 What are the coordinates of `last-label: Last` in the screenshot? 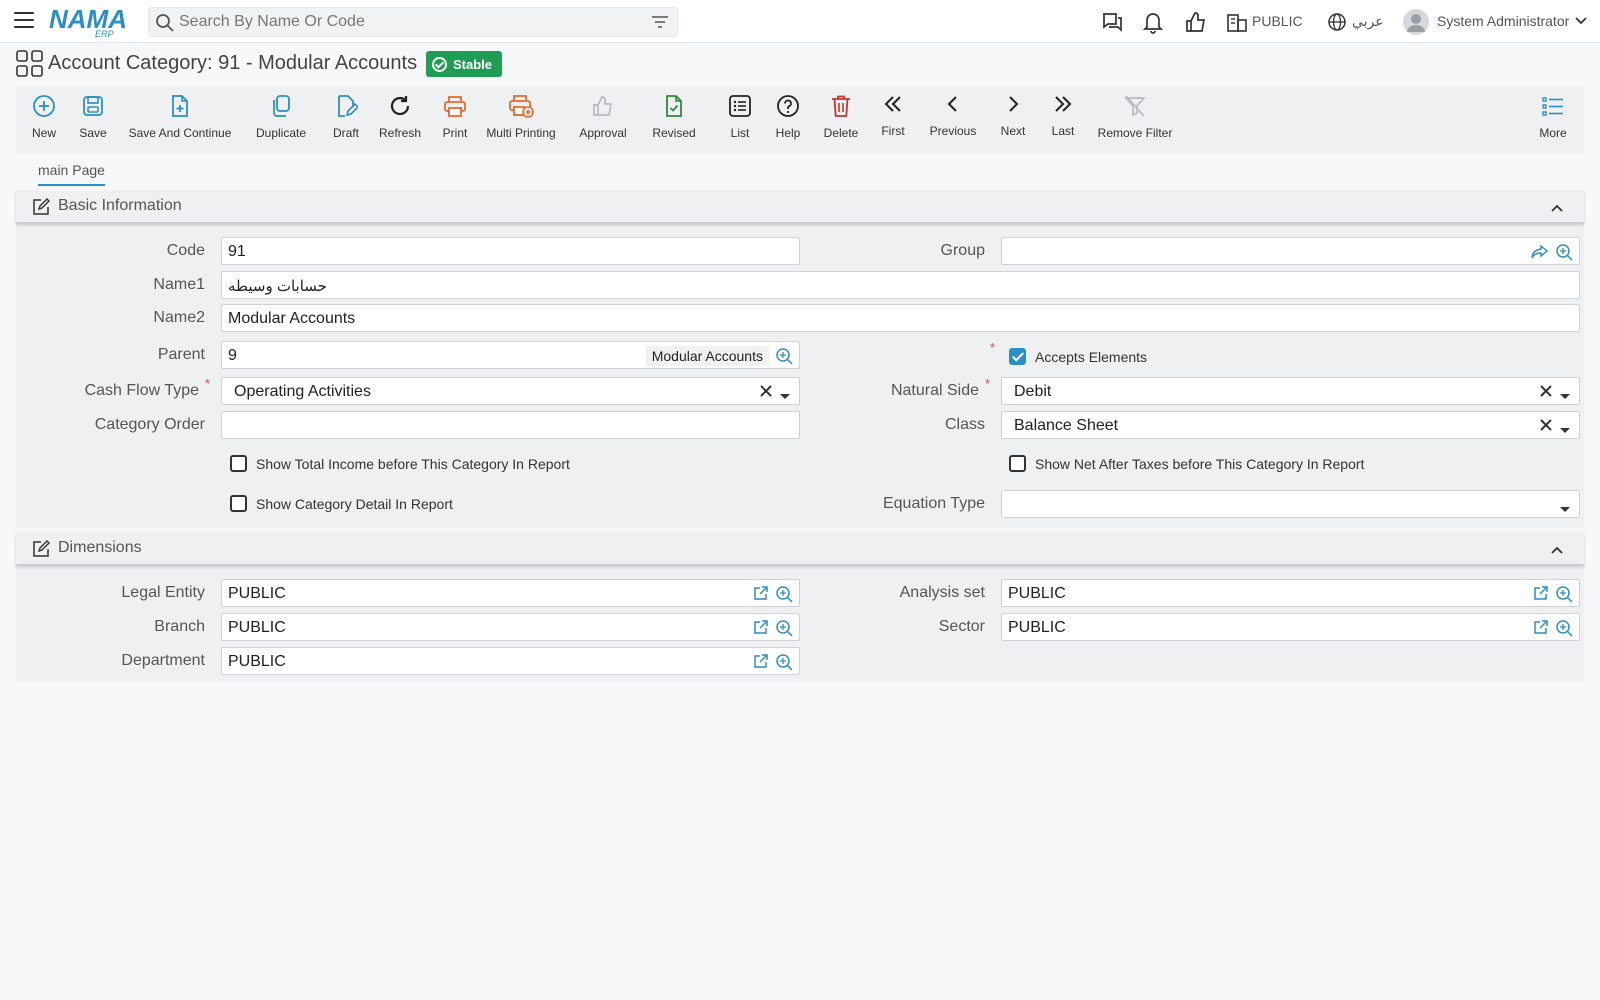 It's located at (1063, 131).